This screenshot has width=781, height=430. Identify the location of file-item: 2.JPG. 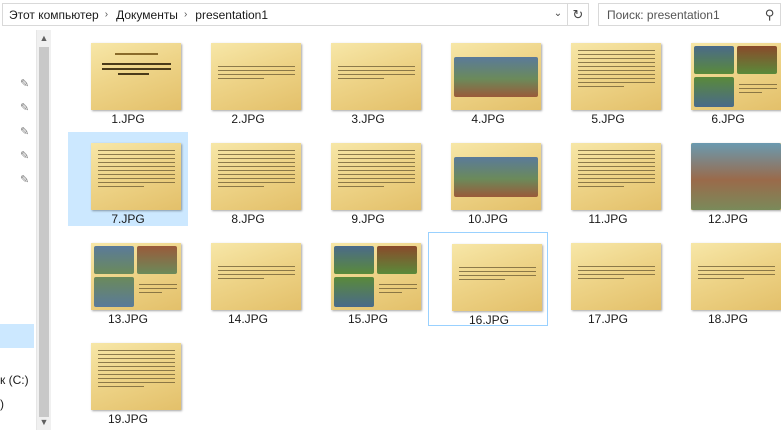
(248, 79).